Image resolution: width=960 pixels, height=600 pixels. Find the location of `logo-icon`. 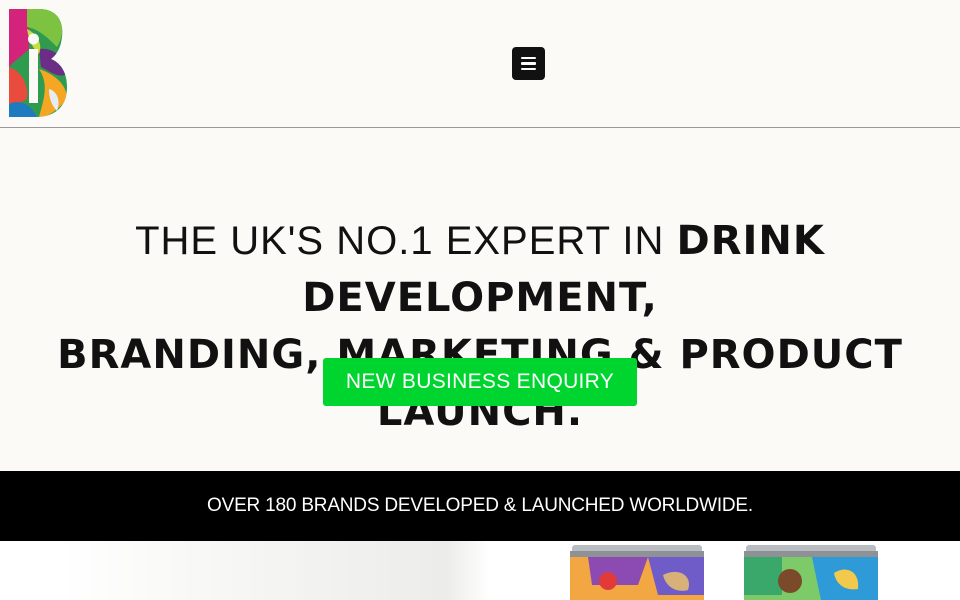

logo-icon is located at coordinates (39, 64).